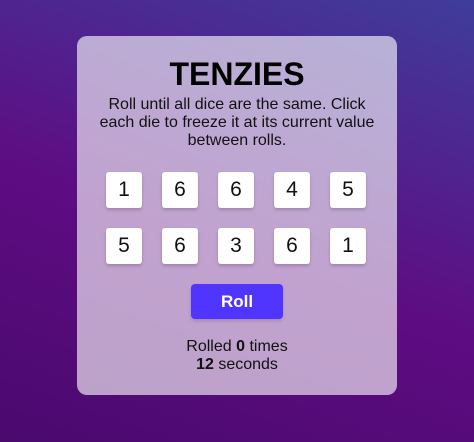 The image size is (474, 442). What do you see at coordinates (348, 246) in the screenshot?
I see `die-10: 1` at bounding box center [348, 246].